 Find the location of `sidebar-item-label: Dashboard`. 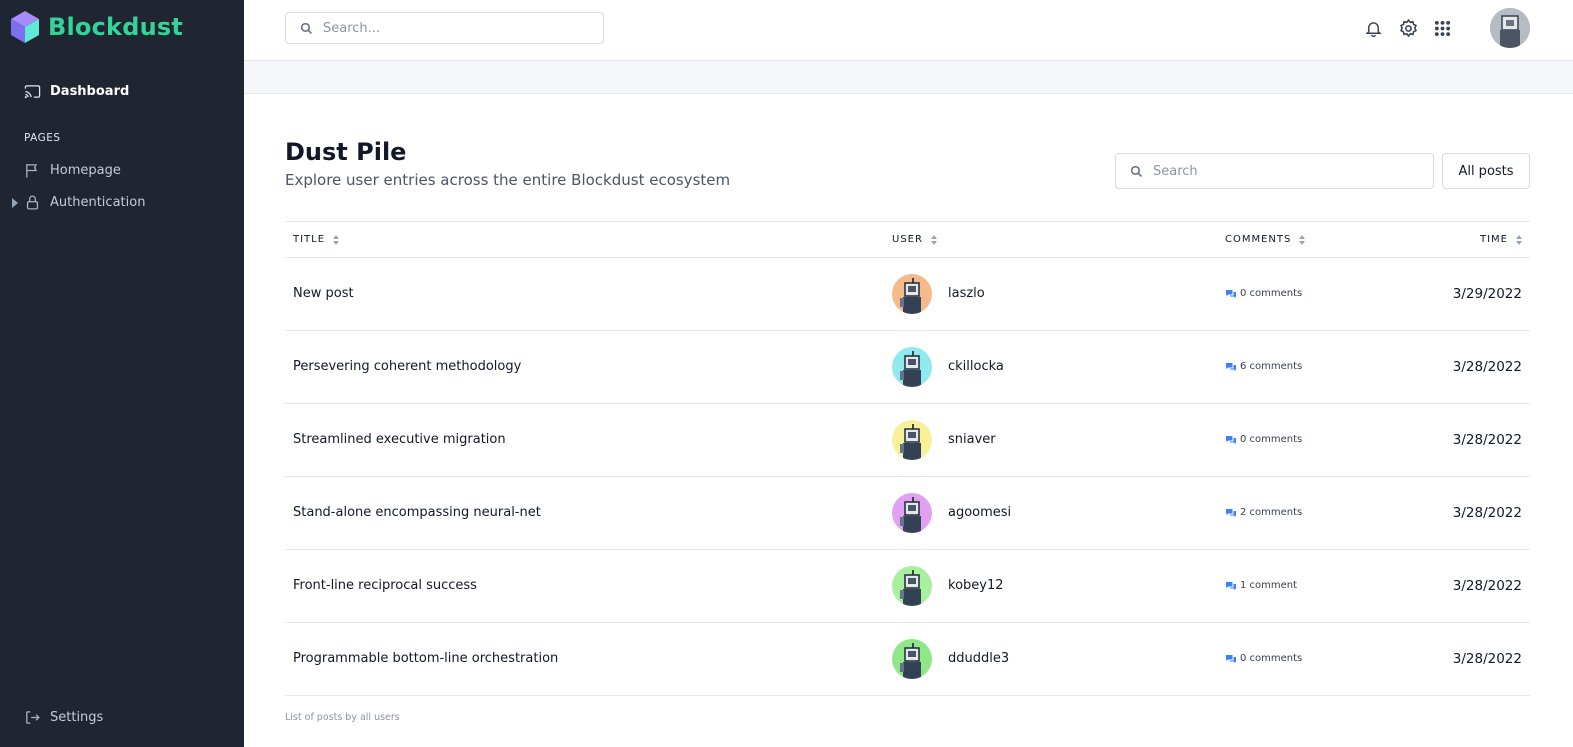

sidebar-item-label: Dashboard is located at coordinates (90, 91).